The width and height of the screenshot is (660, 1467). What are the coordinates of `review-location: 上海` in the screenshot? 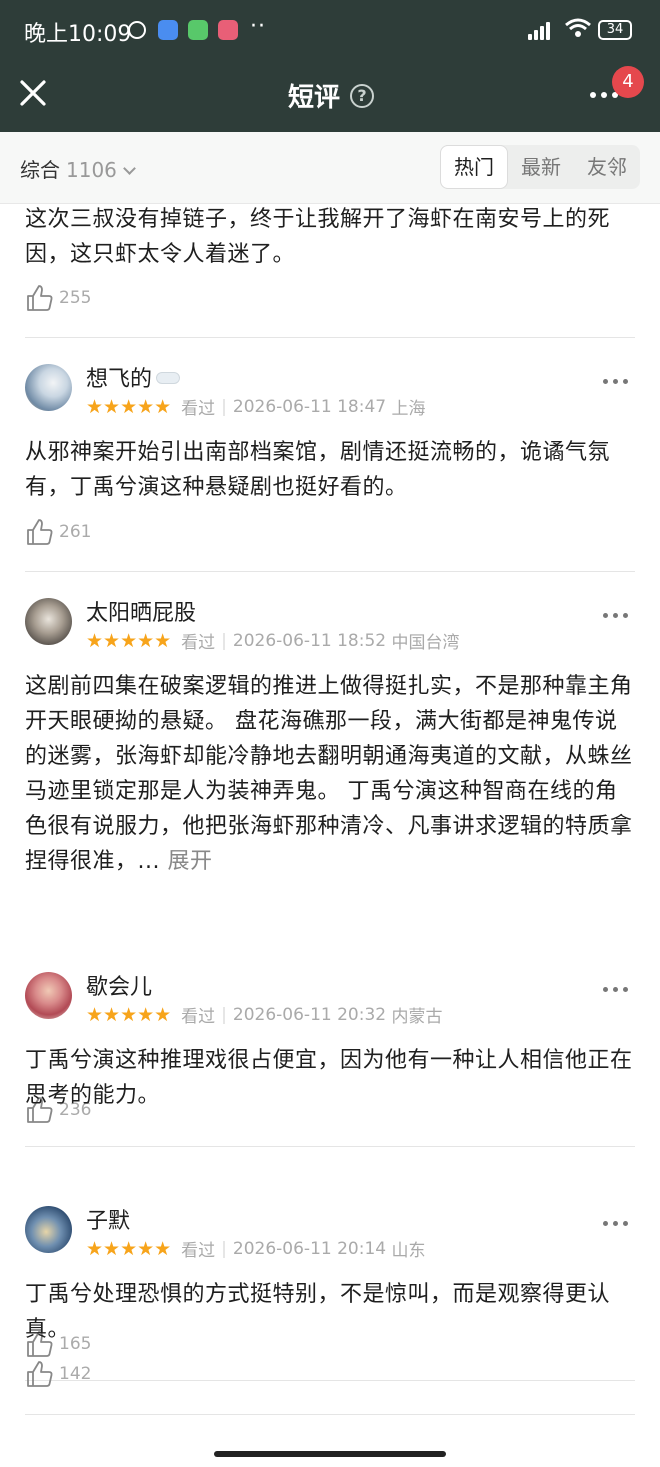 It's located at (408, 409).